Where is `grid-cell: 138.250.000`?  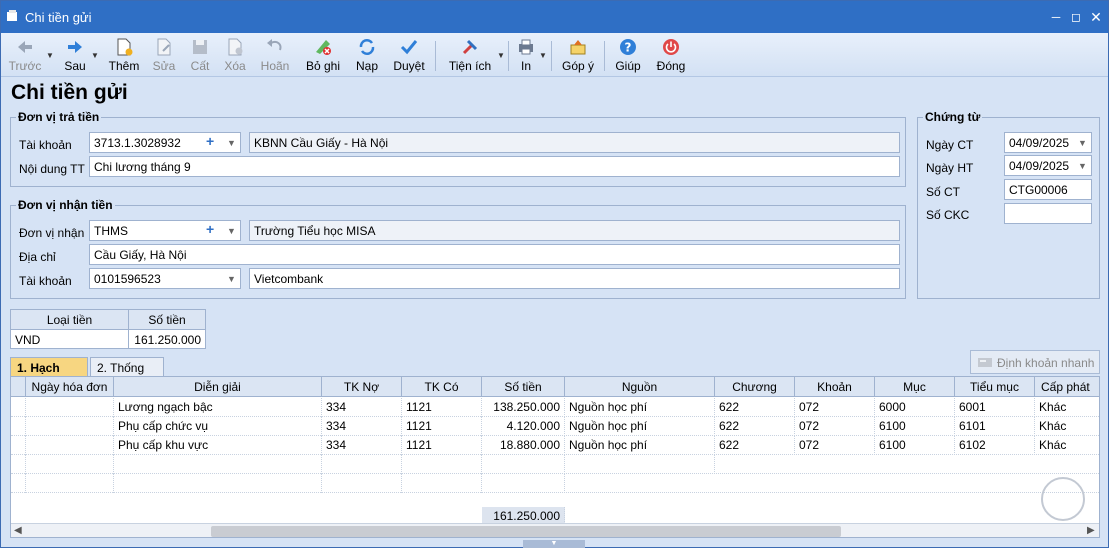 grid-cell: 138.250.000 is located at coordinates (523, 407).